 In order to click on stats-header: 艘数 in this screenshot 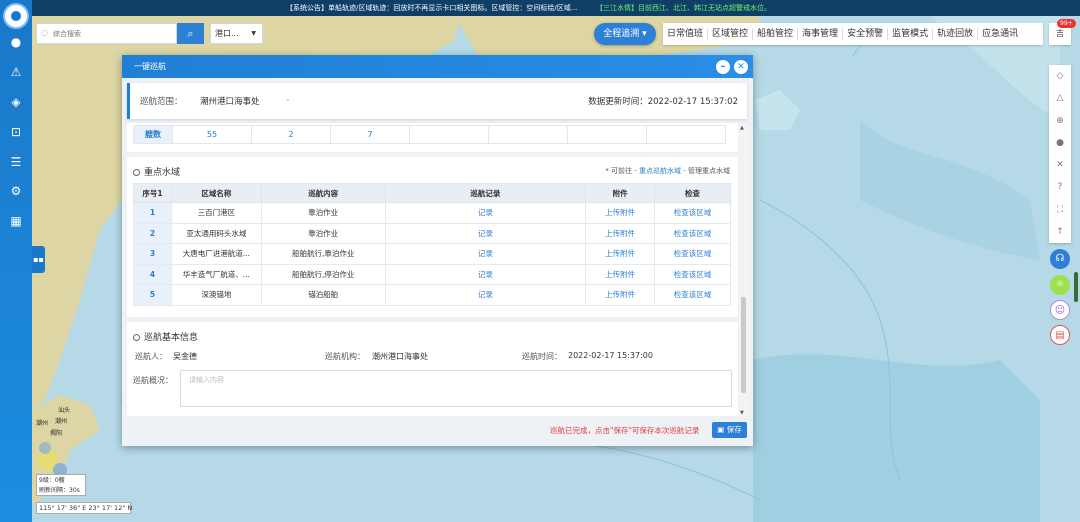, I will do `click(153, 134)`.